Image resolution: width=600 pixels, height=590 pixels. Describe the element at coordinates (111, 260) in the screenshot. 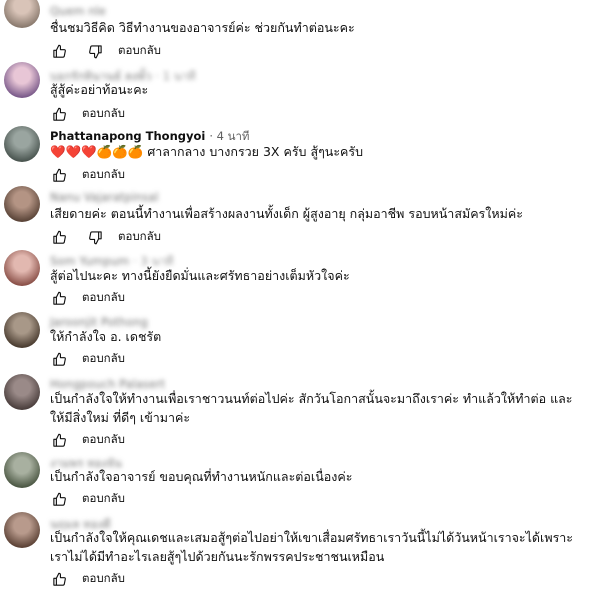

I see `comment-author: Som Yumpum · 3 นาที` at that location.